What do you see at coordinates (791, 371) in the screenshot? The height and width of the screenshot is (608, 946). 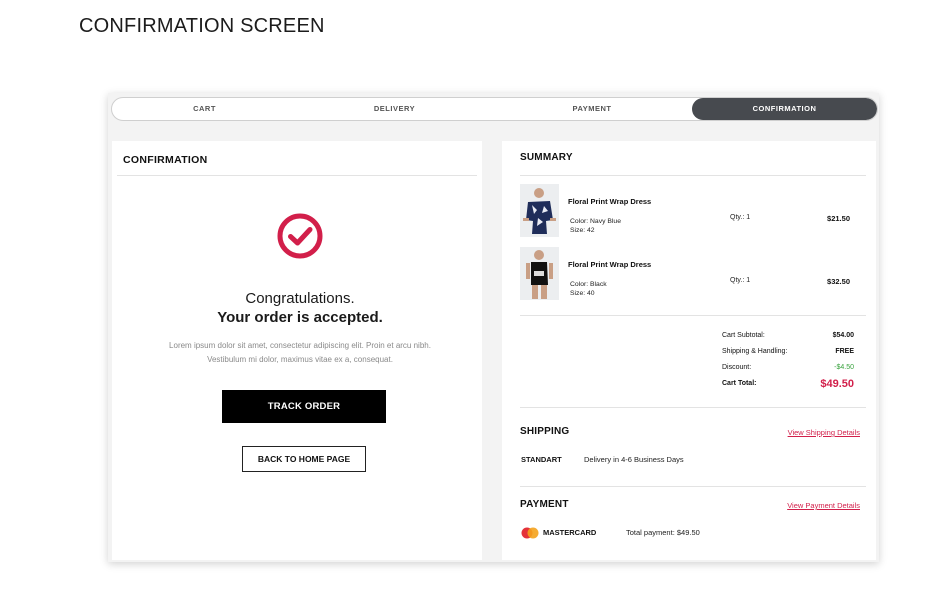 I see `discount-row: Discount: -$4.50` at bounding box center [791, 371].